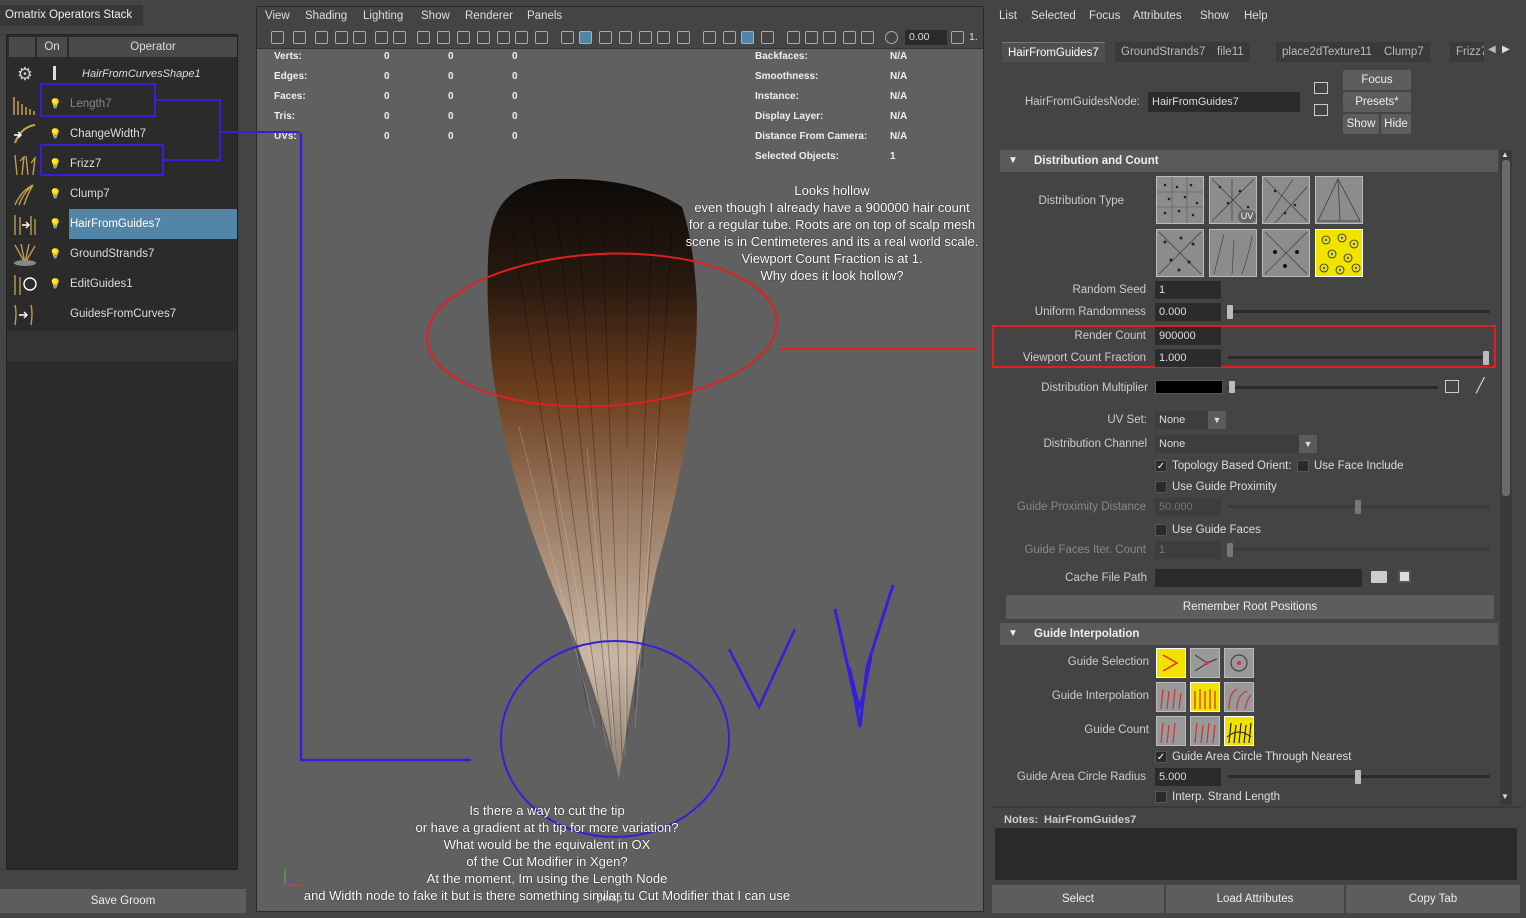 The height and width of the screenshot is (918, 1526). Describe the element at coordinates (1321, 88) in the screenshot. I see `focus-input-icon` at that location.